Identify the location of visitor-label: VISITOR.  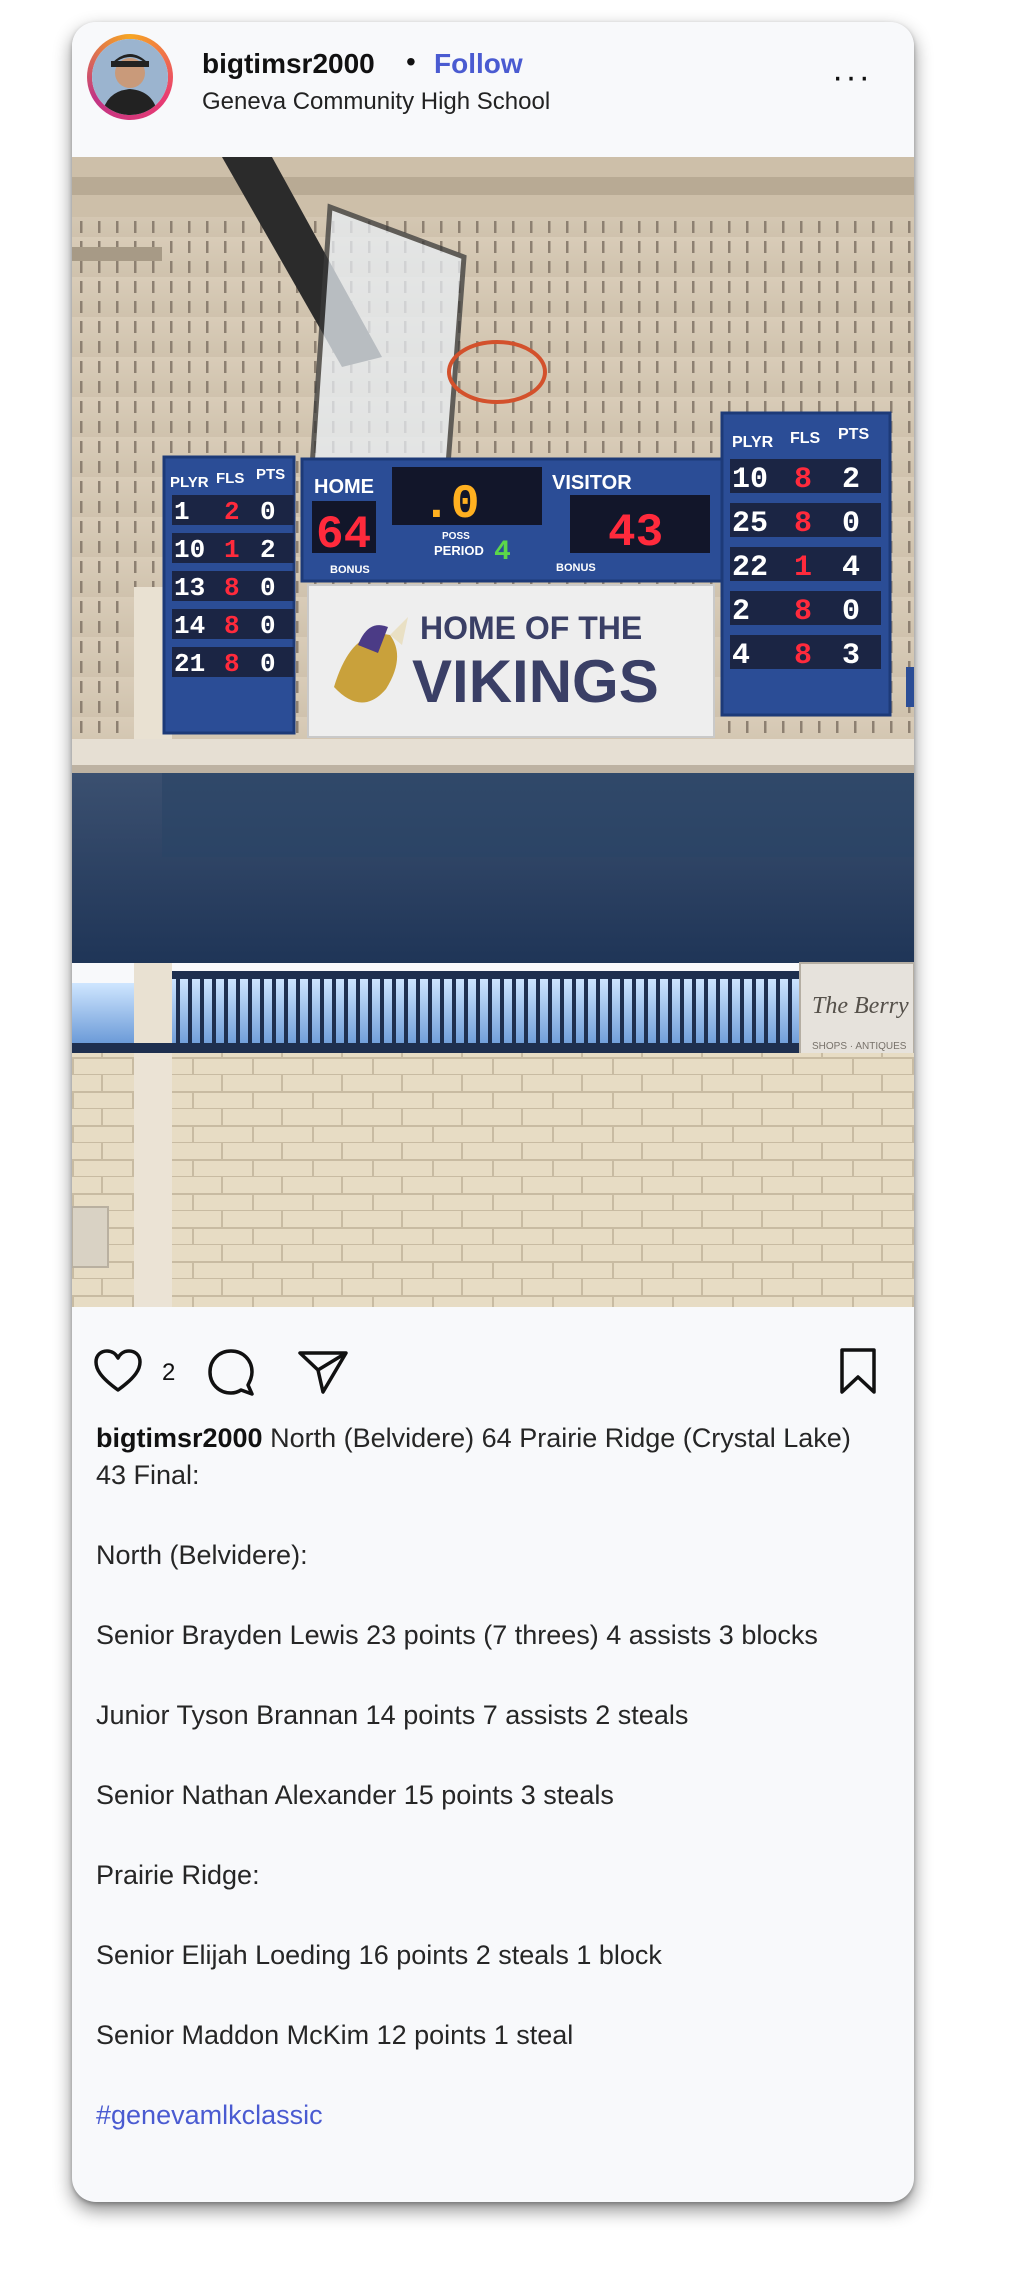
(592, 483).